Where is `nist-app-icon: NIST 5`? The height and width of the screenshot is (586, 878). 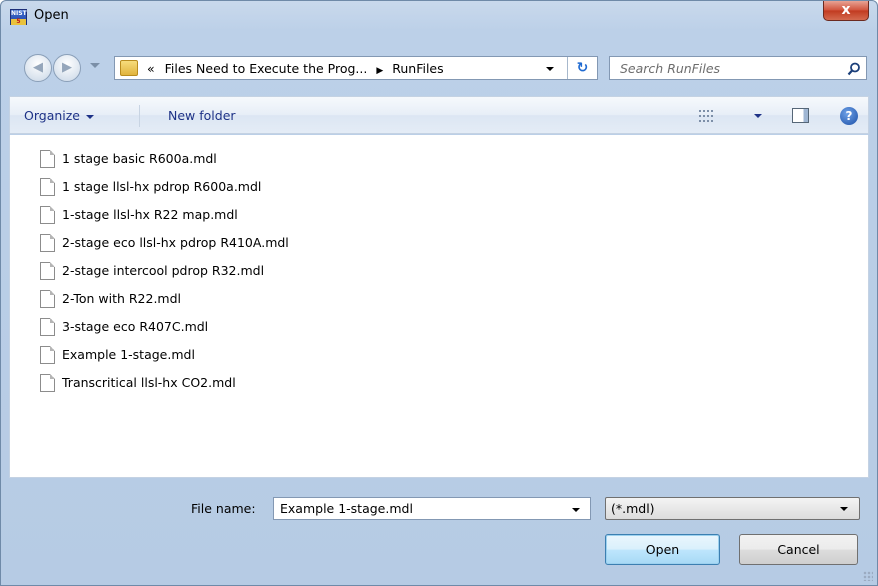 nist-app-icon: NIST 5 is located at coordinates (18, 17).